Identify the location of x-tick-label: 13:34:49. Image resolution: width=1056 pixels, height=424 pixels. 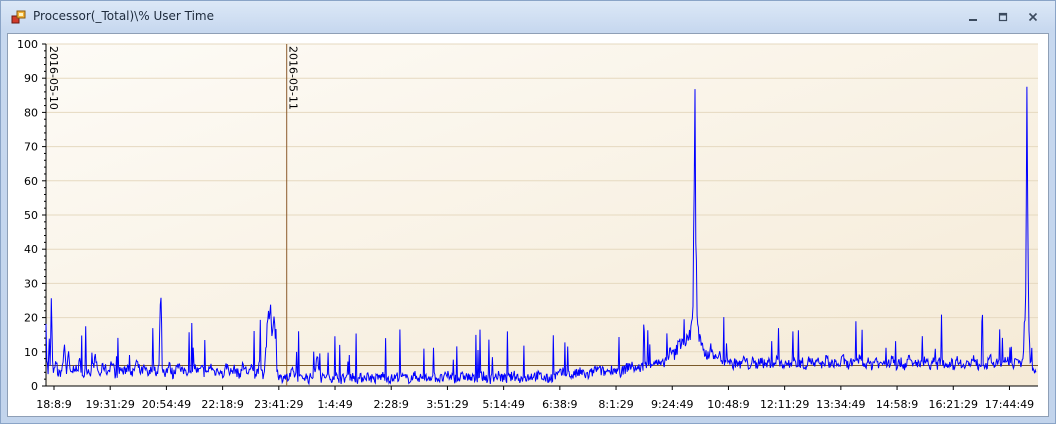
(840, 404).